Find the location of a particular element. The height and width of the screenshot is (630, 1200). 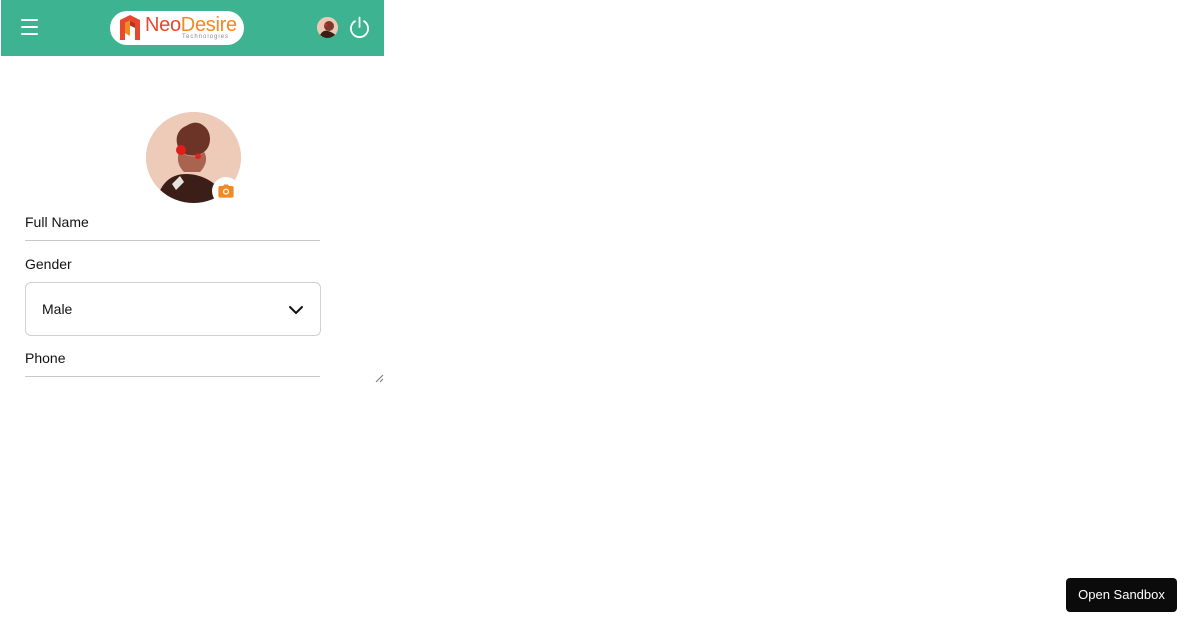

open-sandbox-button: Open Sandbox is located at coordinates (1121, 595).